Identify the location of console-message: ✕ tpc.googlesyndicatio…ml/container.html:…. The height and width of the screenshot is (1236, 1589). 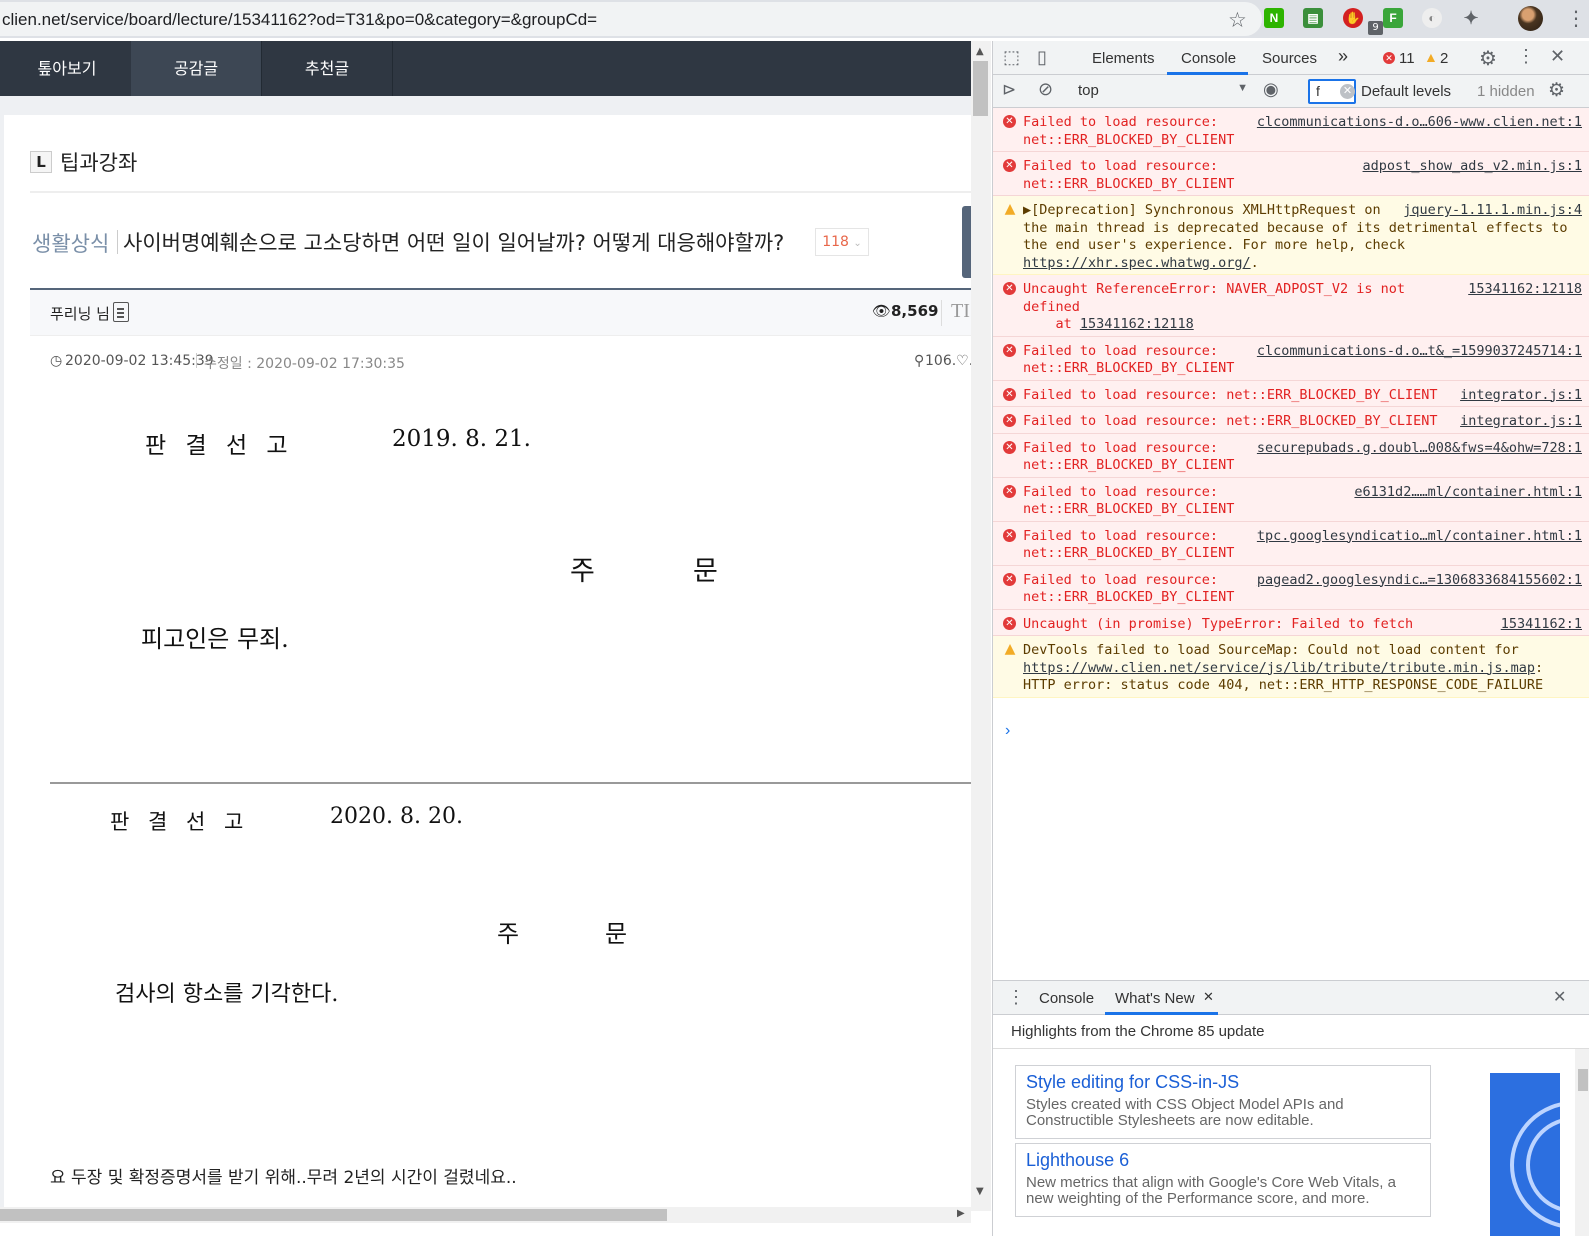
(1291, 543).